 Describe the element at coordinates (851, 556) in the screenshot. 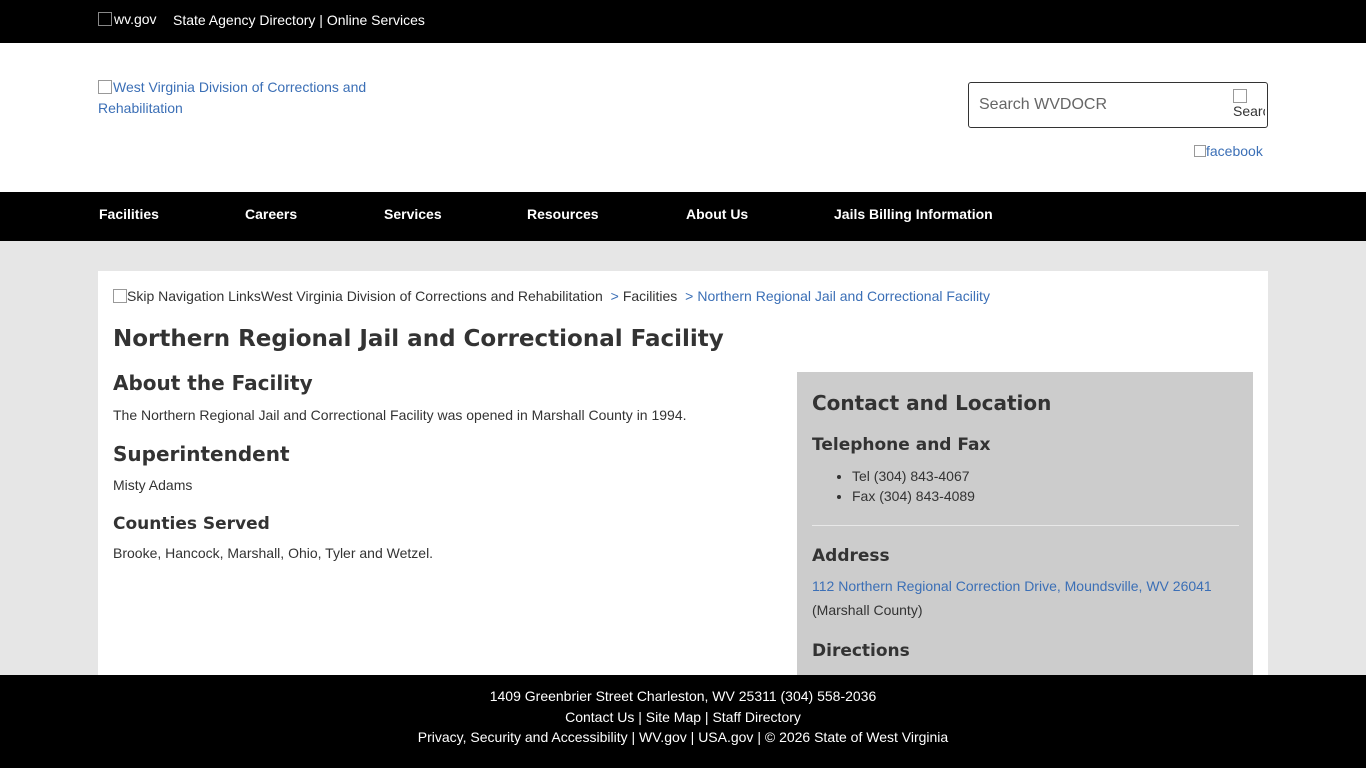

I see `address-heading: Address` at that location.